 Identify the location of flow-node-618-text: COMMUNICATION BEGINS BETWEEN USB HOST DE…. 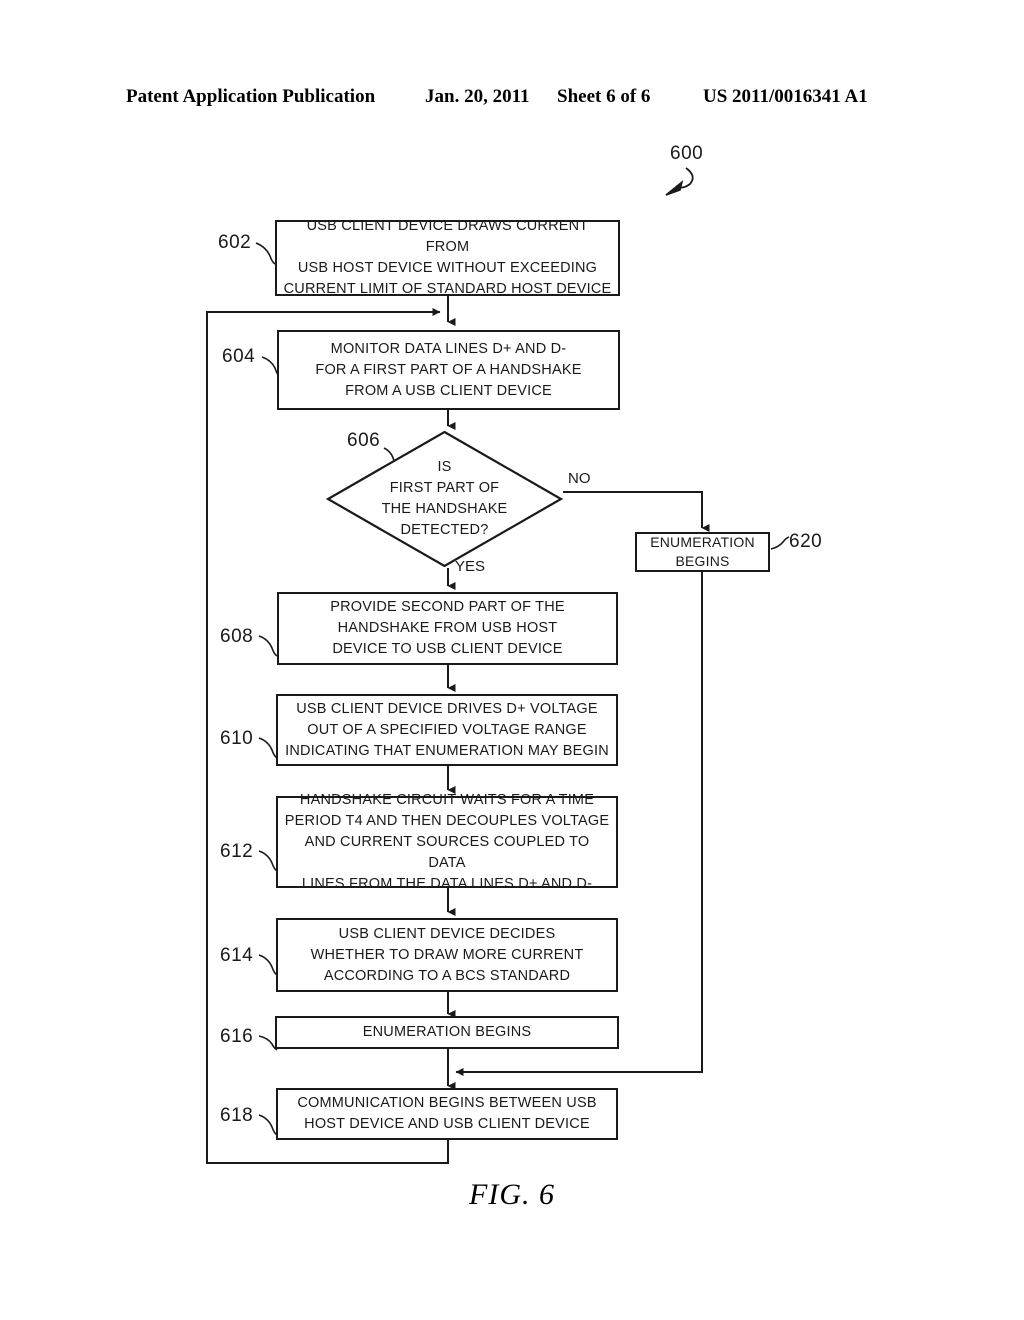
(447, 1113).